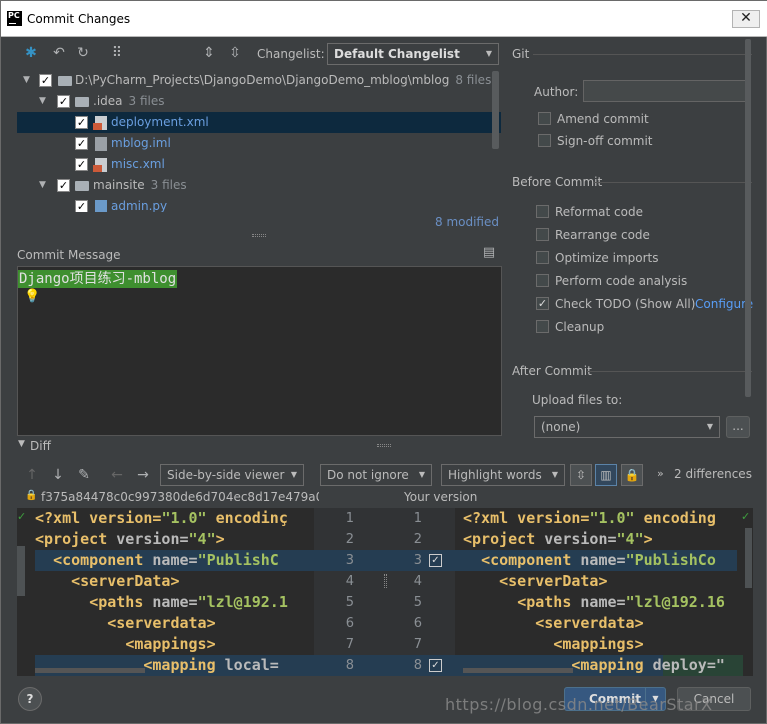 This screenshot has width=767, height=724. What do you see at coordinates (632, 475) in the screenshot?
I see `lock-icon: 🔒` at bounding box center [632, 475].